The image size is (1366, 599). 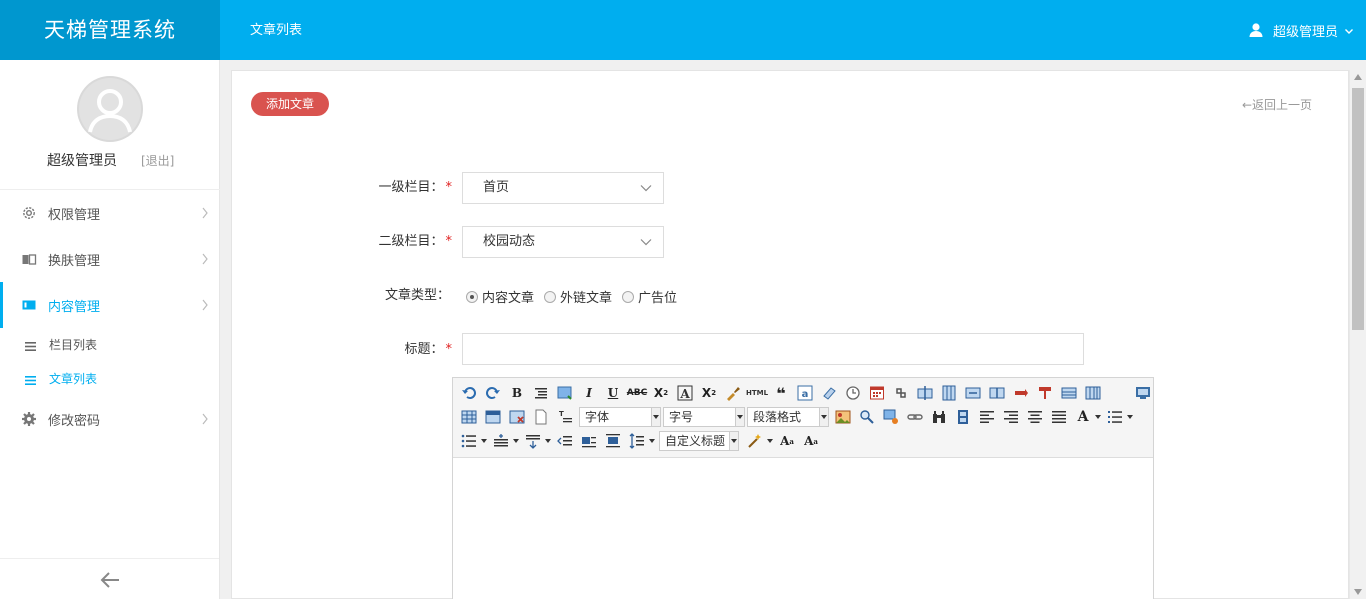 I want to click on undo-icon, so click(x=469, y=393).